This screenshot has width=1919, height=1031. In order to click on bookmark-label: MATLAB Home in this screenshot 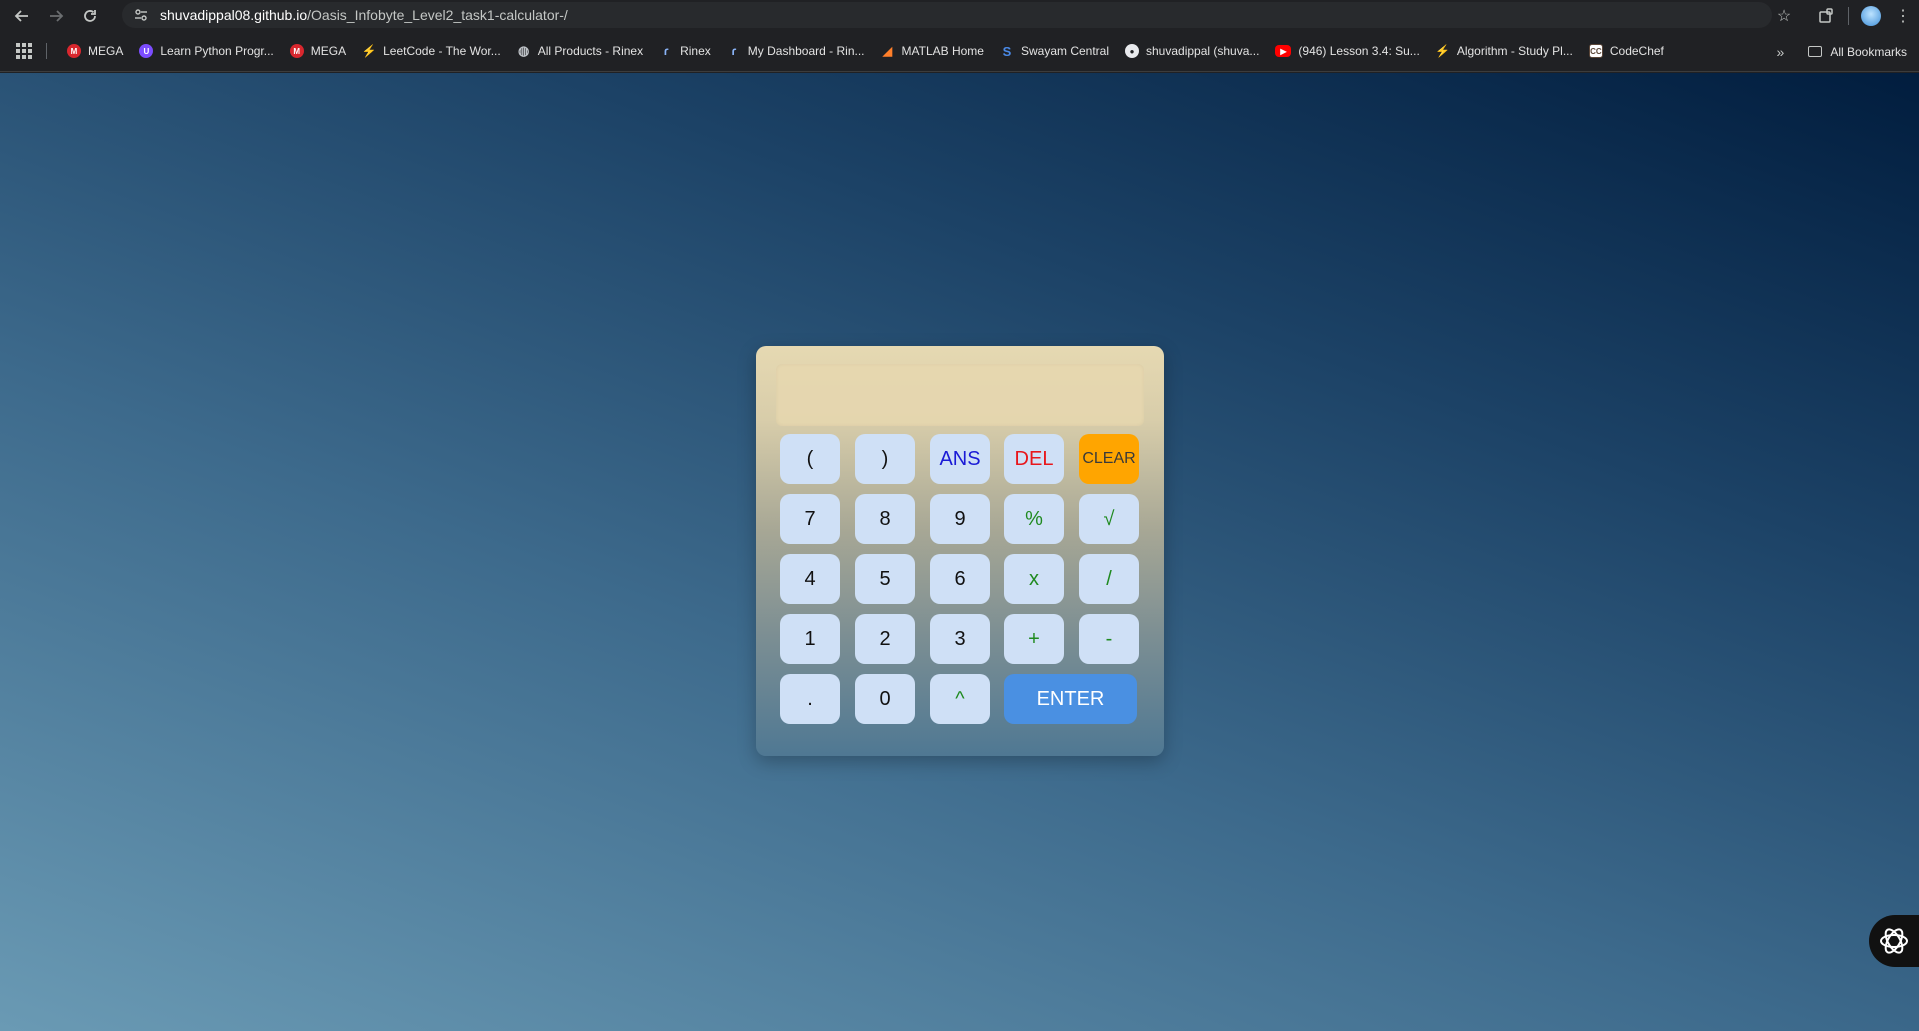, I will do `click(942, 51)`.